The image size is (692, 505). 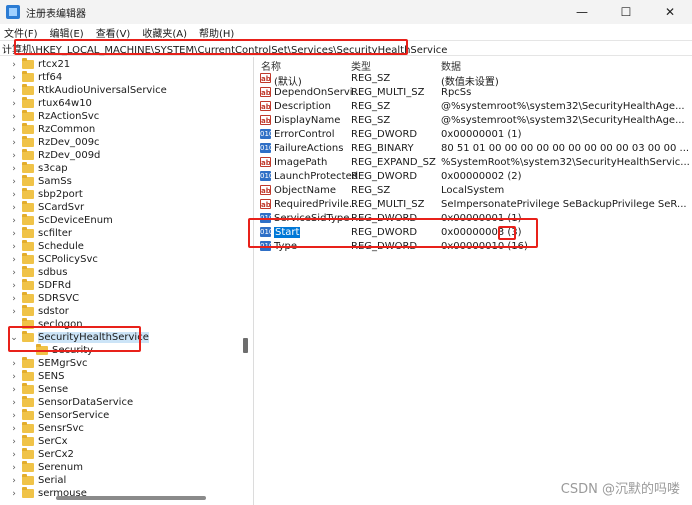 What do you see at coordinates (42, 428) in the screenshot?
I see `tree-item: › SensrSvc` at bounding box center [42, 428].